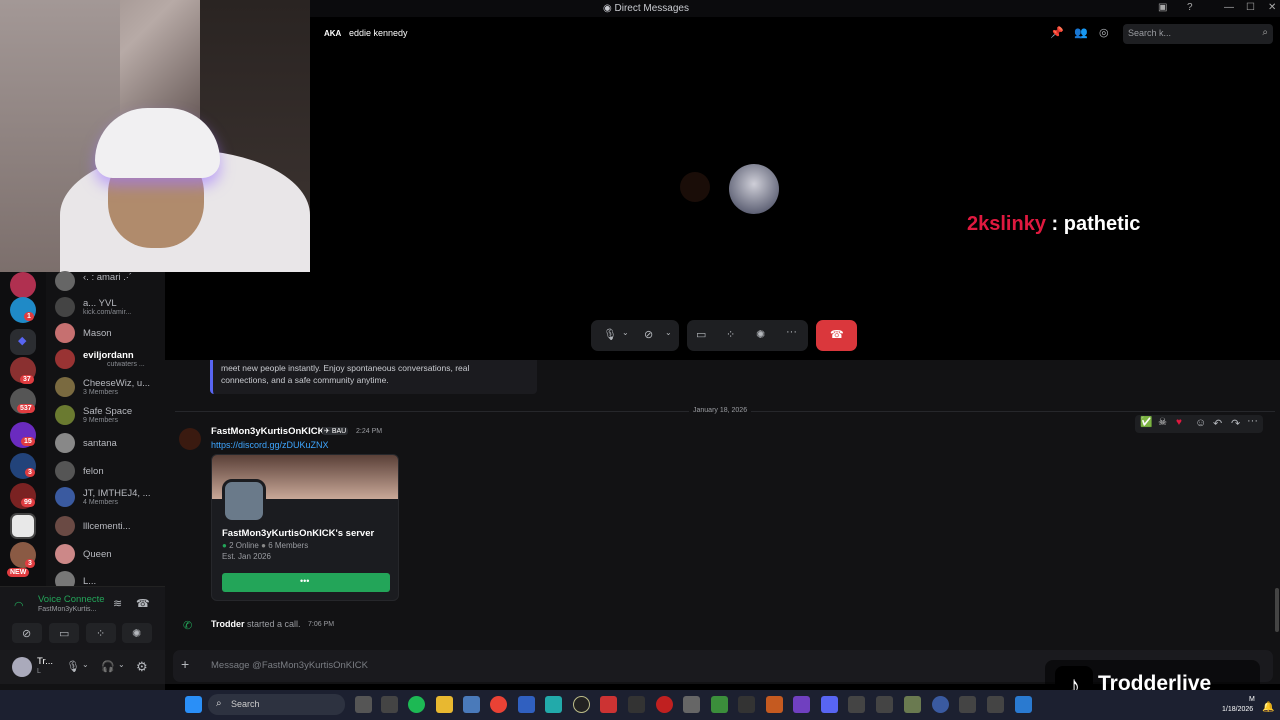 This screenshot has height=720, width=1280. I want to click on discord-icon, so click(829, 704).